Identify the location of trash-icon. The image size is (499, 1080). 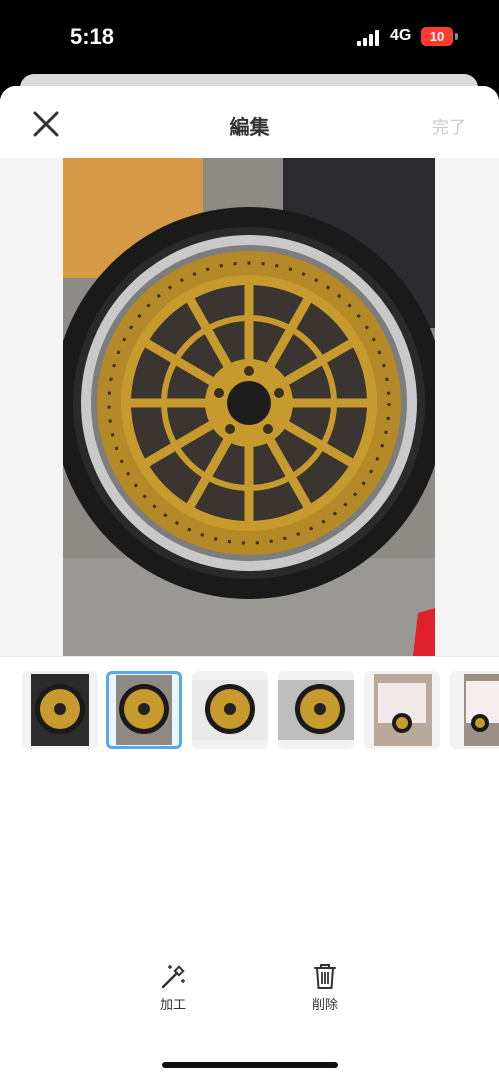
(325, 976).